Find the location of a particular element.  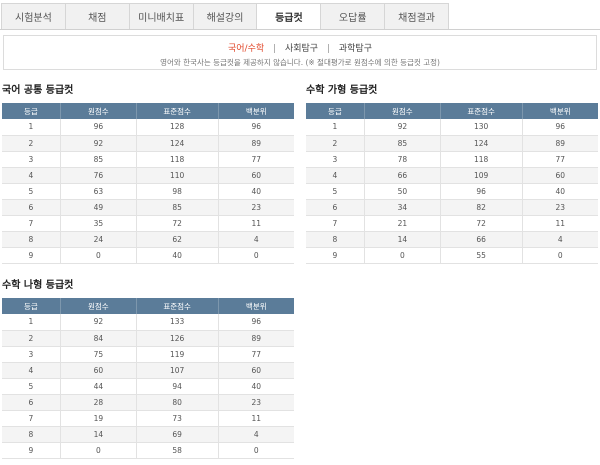

cell-grade: 9 is located at coordinates (335, 255).